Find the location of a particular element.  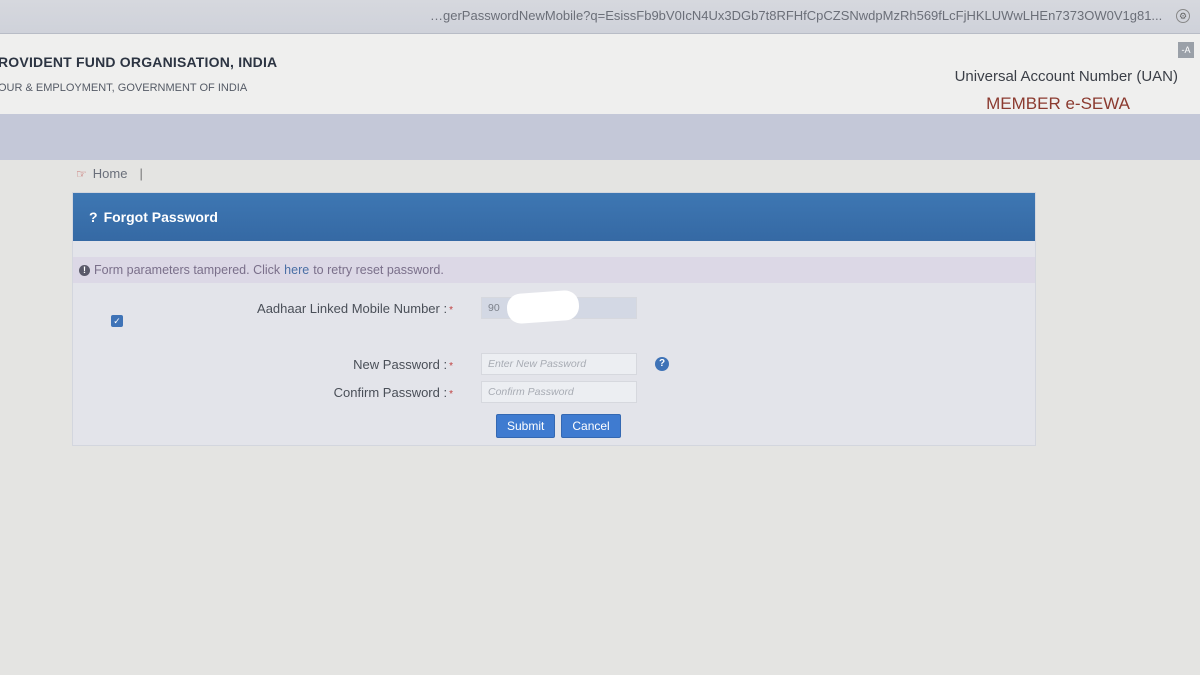

mobile-number-field: 90 is located at coordinates (559, 307).